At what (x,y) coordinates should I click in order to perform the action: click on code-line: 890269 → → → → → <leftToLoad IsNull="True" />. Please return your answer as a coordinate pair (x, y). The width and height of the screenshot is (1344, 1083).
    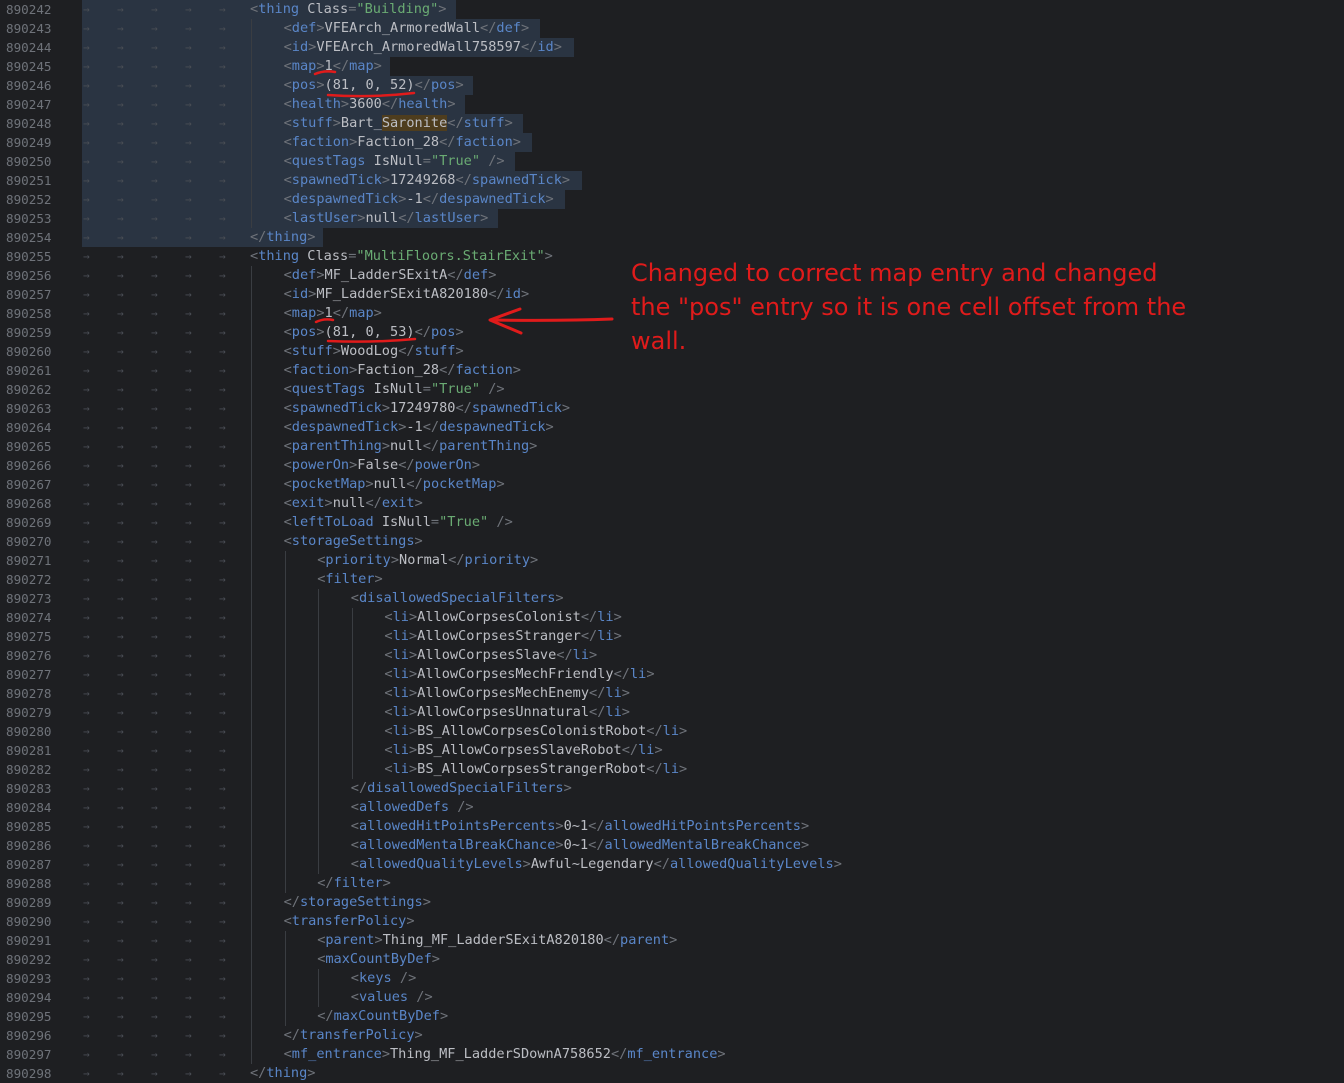
    Looking at the image, I should click on (672, 522).